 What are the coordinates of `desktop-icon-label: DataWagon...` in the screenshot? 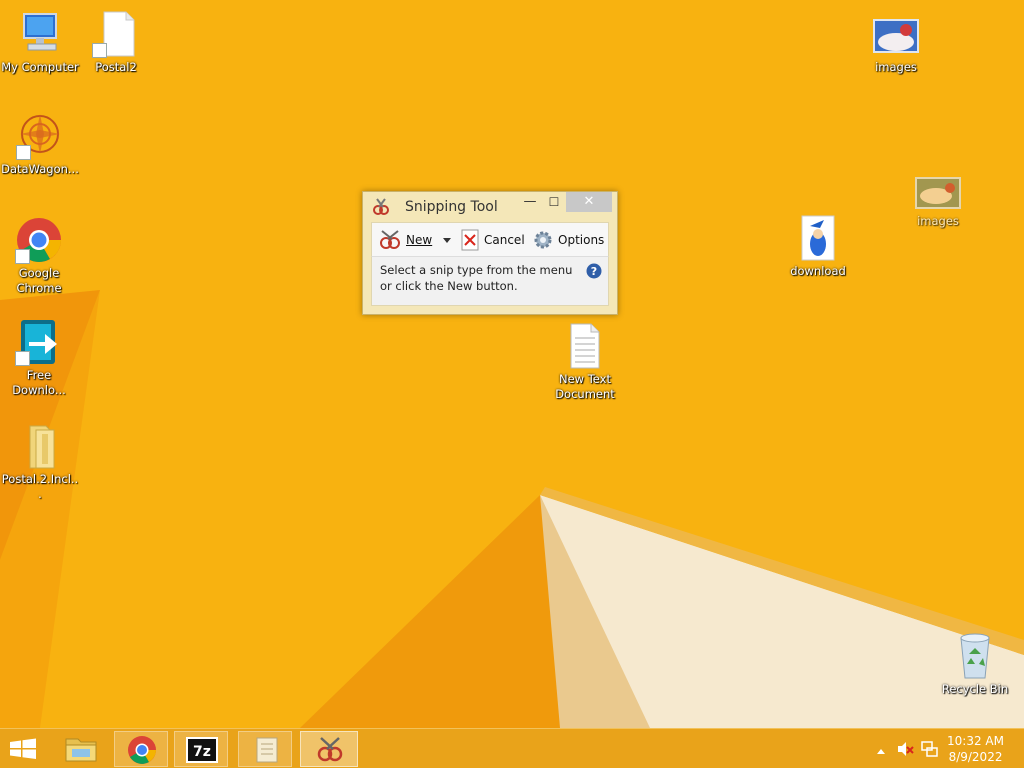 It's located at (40, 169).